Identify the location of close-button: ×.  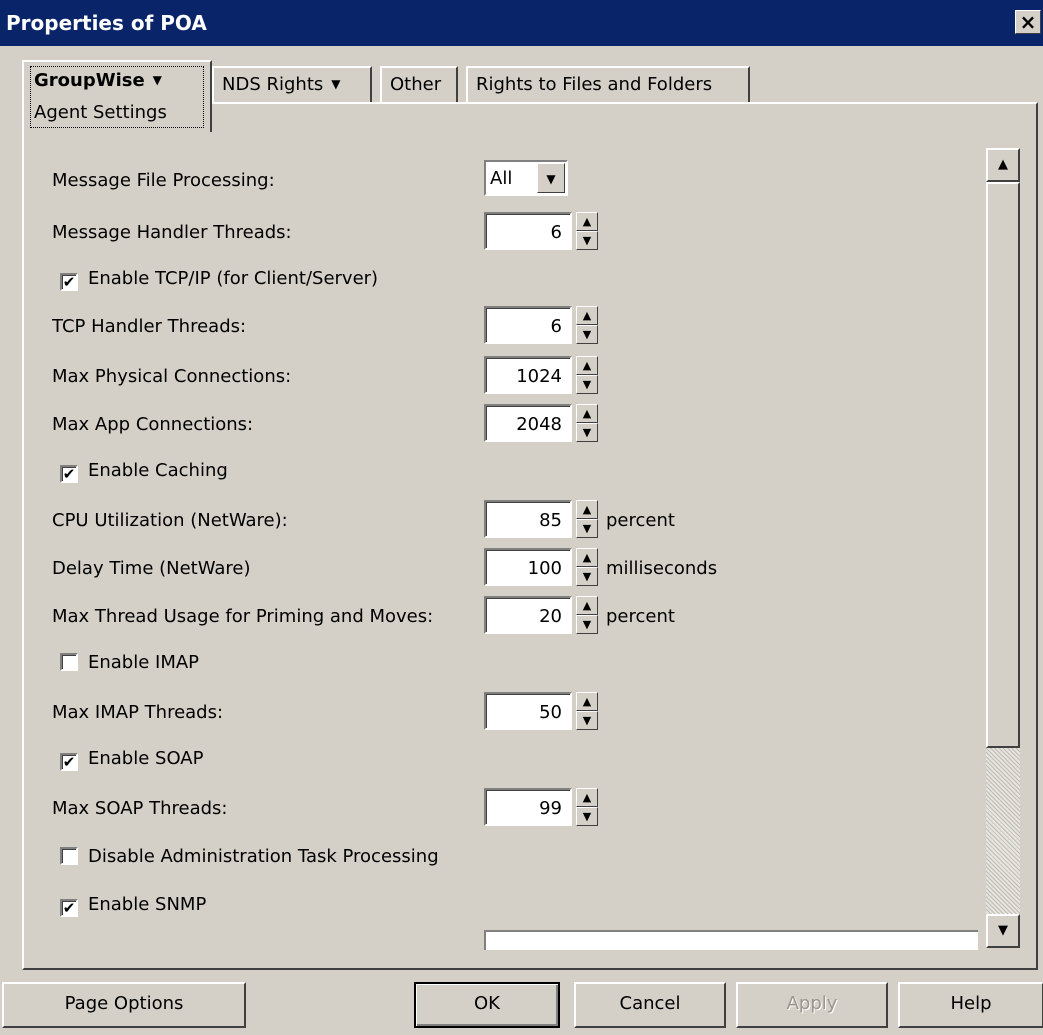
(1028, 22).